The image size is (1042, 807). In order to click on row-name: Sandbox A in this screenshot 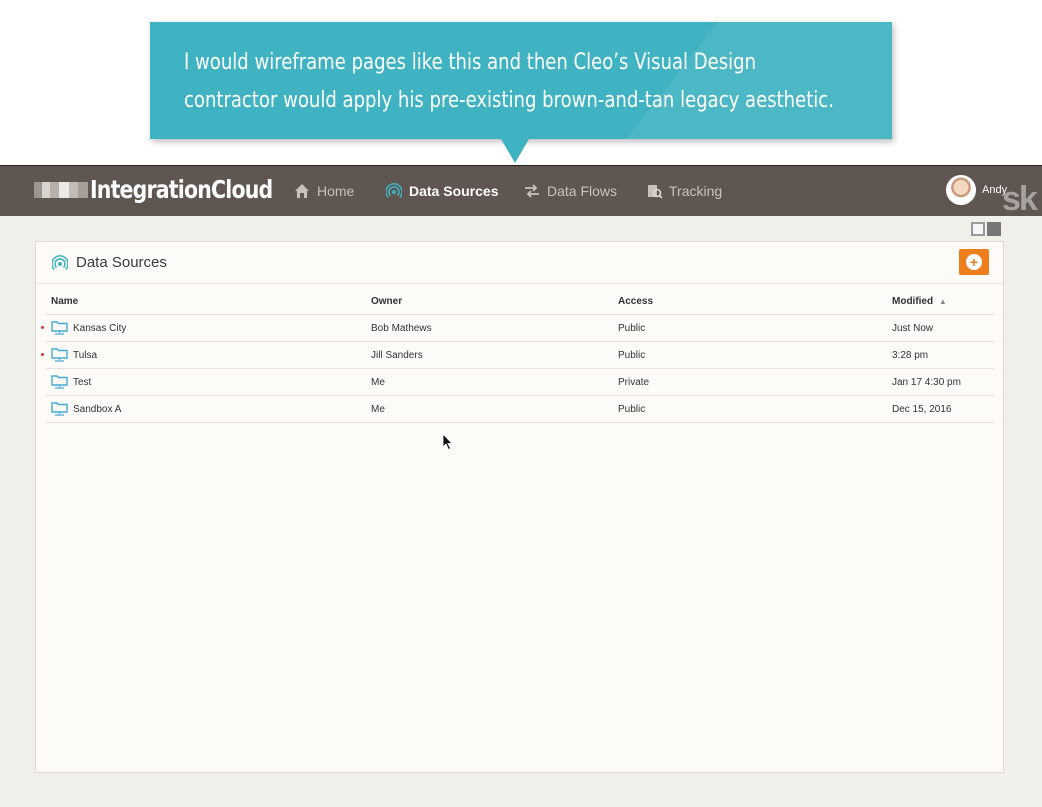, I will do `click(97, 409)`.